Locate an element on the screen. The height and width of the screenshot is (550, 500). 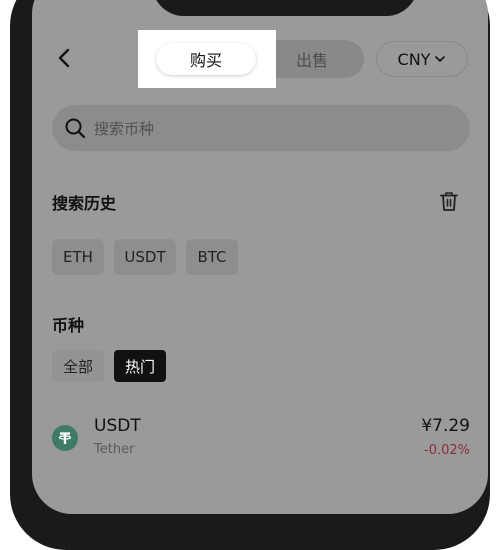
coin-list-item: USDT Tether ¥7.29 -0.02% is located at coordinates (260, 440).